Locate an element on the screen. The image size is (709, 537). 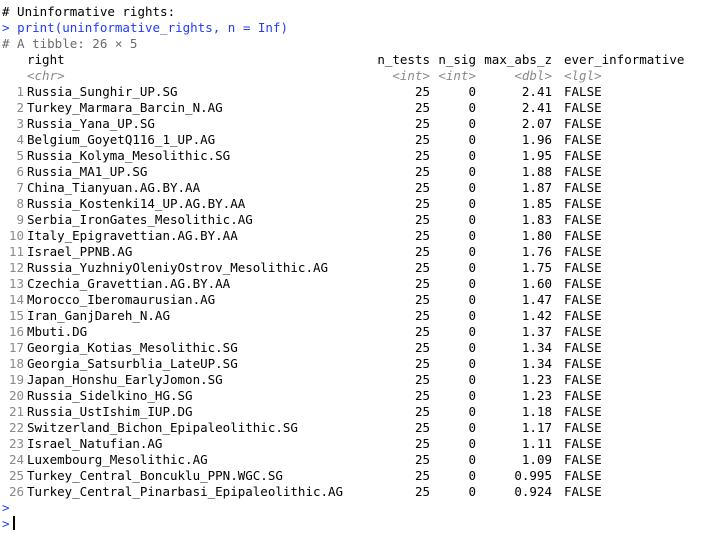
command-text: print(uninformative_rights, n = Inf) is located at coordinates (152, 27).